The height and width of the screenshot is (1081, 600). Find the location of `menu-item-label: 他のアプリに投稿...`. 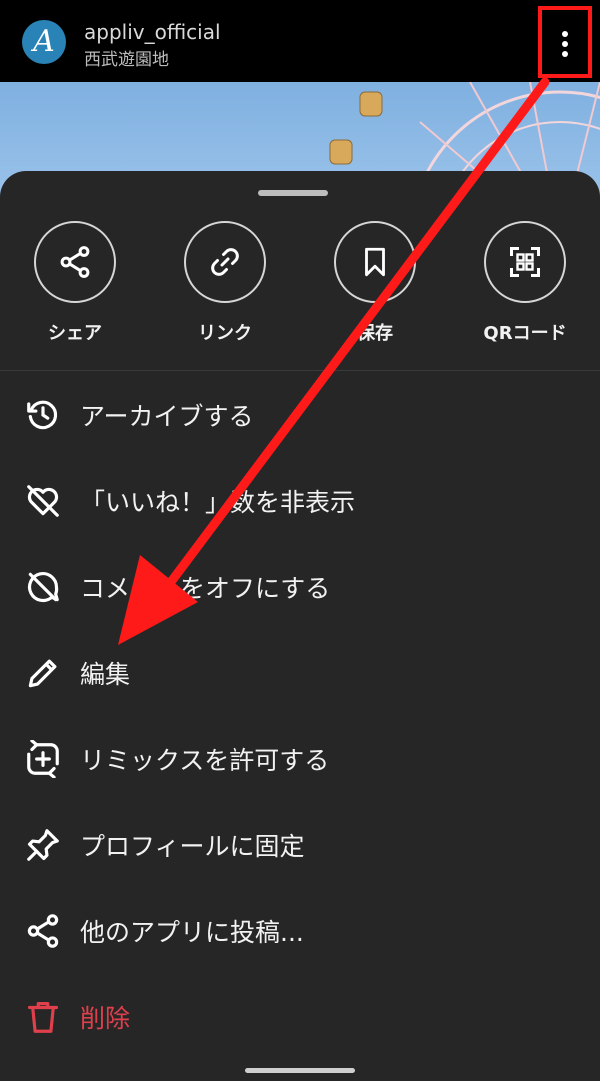

menu-item-label: 他のアプリに投稿... is located at coordinates (192, 932).